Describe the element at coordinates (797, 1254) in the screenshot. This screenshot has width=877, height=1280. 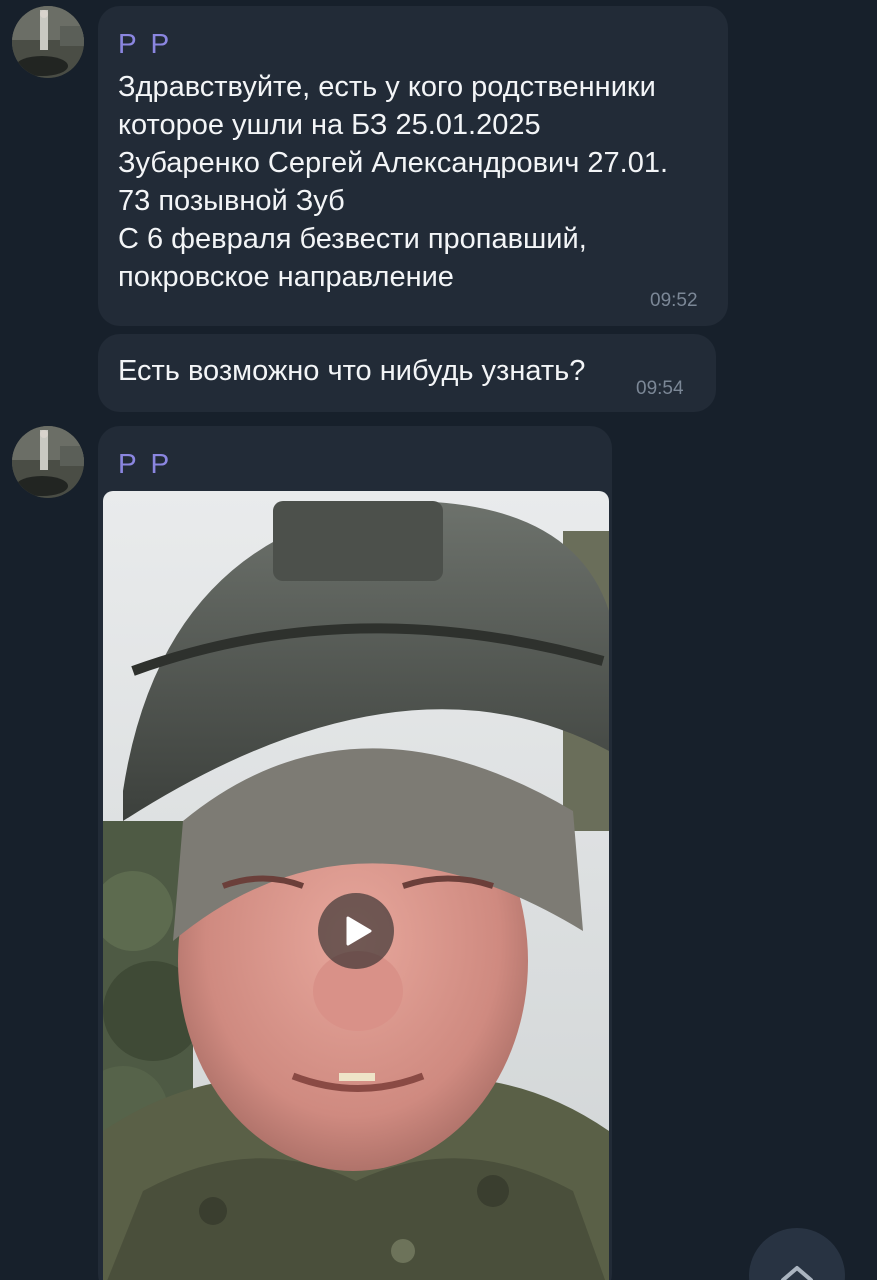
I see `scroll-to-bottom-button` at that location.